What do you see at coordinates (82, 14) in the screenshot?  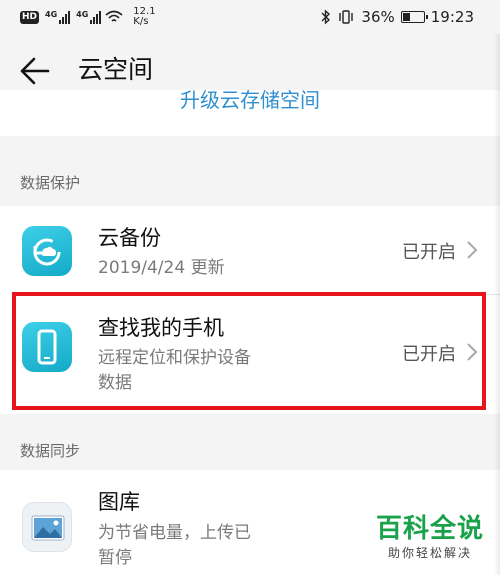 I see `network-type-label-2: 4G` at bounding box center [82, 14].